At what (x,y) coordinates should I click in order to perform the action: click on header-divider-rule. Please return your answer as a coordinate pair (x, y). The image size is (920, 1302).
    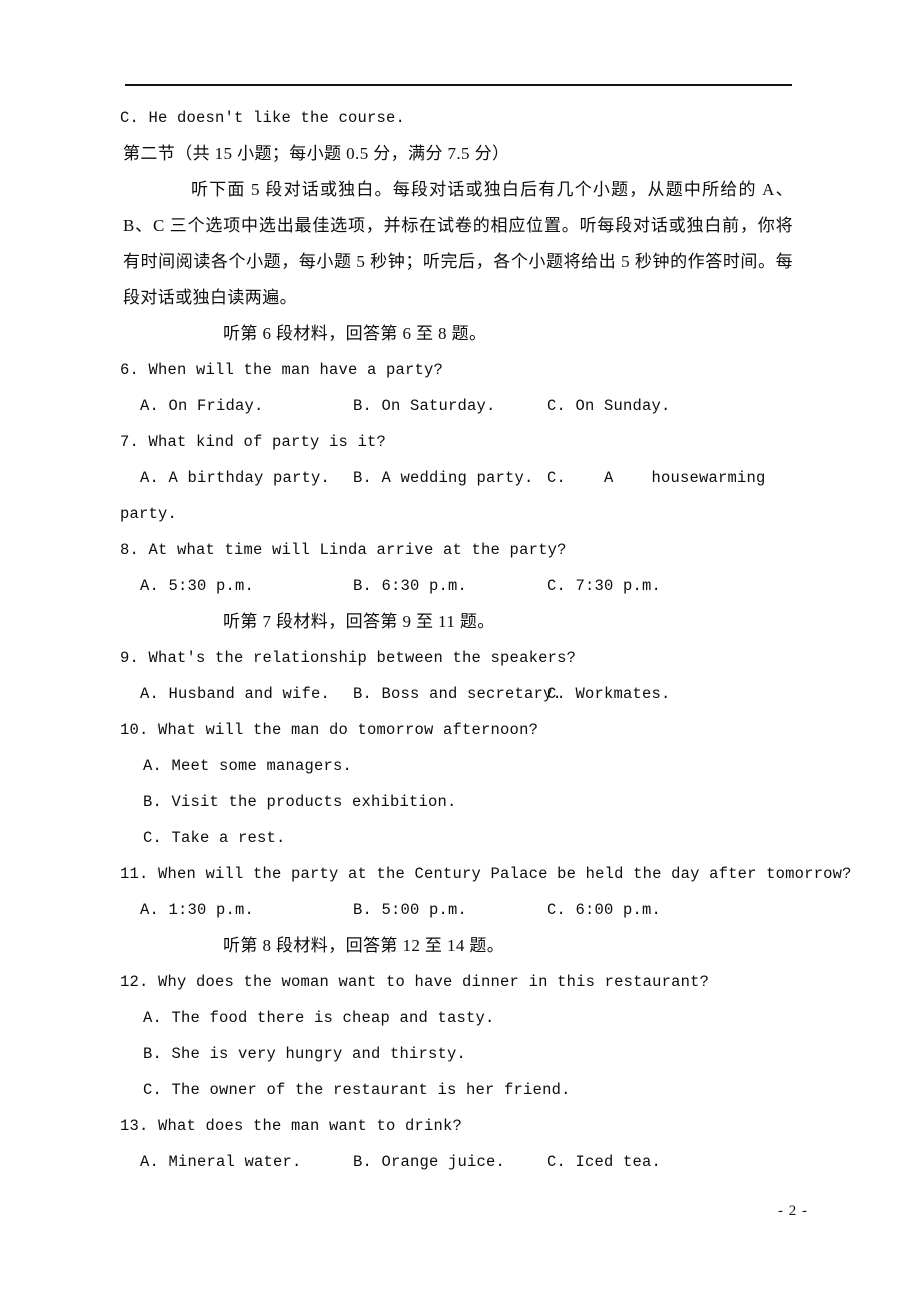
    Looking at the image, I should click on (458, 85).